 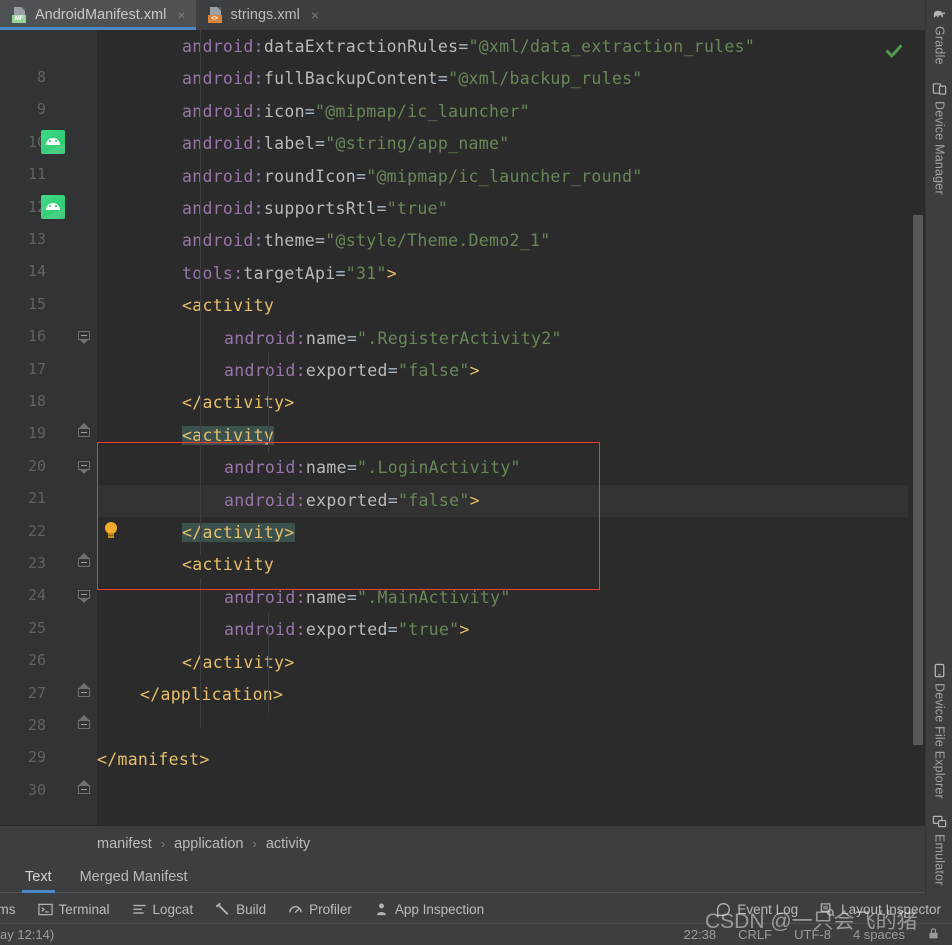 I want to click on tool-window-label: Gradle, so click(x=939, y=45).